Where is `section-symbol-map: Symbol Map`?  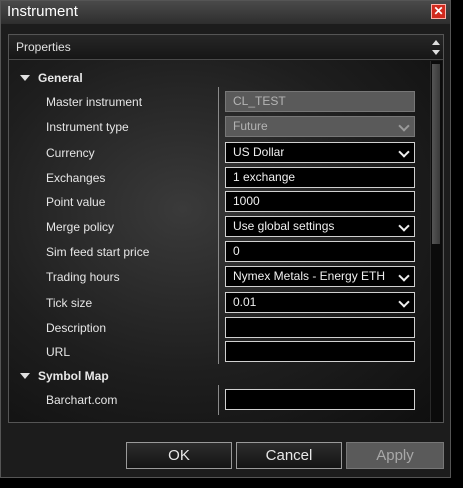 section-symbol-map: Symbol Map is located at coordinates (64, 376).